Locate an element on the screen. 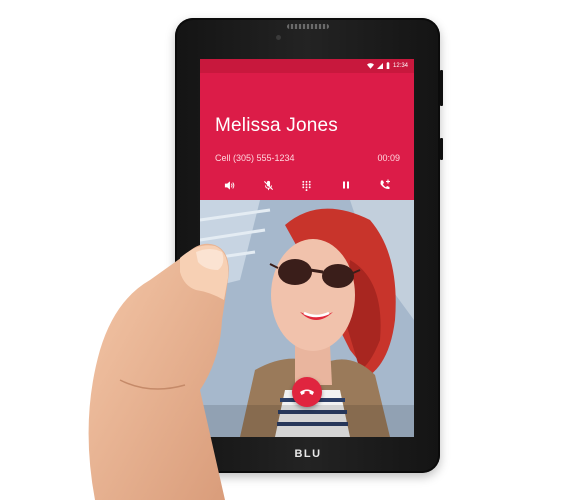  pause-icon is located at coordinates (345, 185).